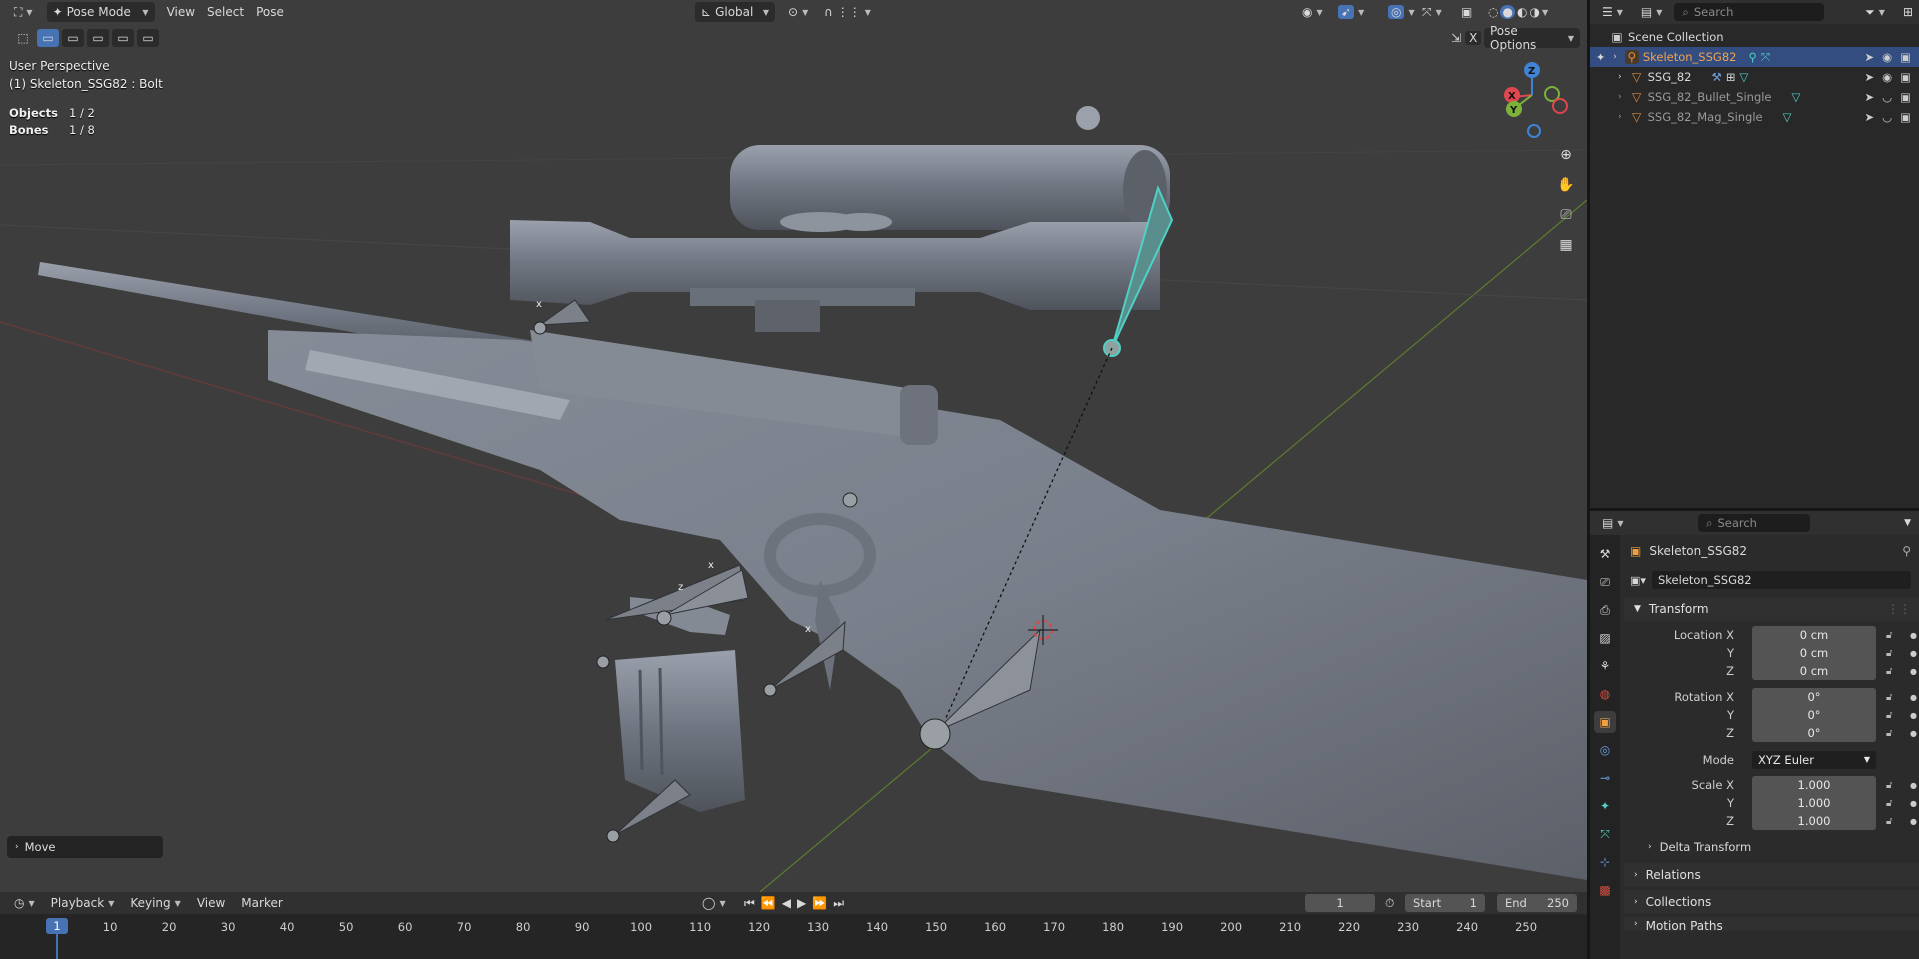 Image resolution: width=1919 pixels, height=959 pixels. I want to click on auto-keying-toggle: ◯ ▼, so click(714, 903).